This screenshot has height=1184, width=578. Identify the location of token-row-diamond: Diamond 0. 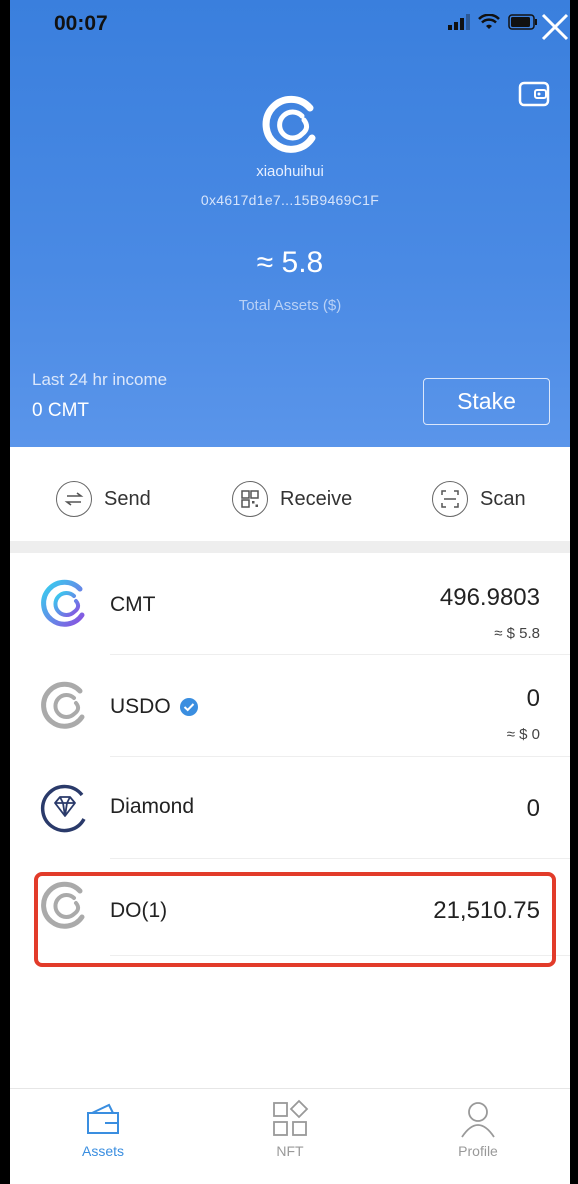
(290, 808).